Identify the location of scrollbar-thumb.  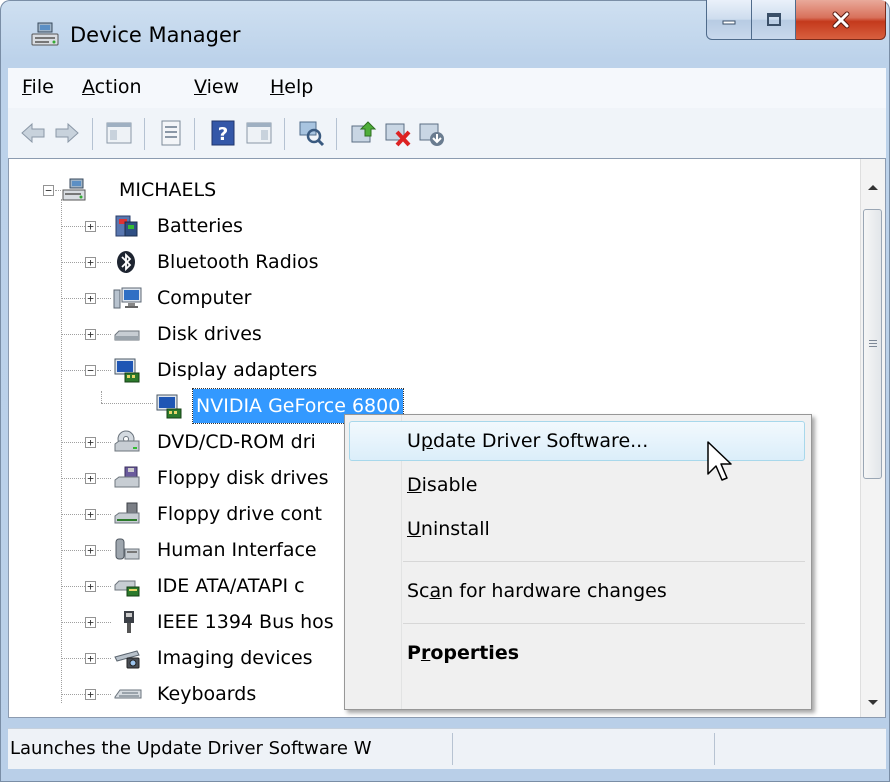
(872, 344).